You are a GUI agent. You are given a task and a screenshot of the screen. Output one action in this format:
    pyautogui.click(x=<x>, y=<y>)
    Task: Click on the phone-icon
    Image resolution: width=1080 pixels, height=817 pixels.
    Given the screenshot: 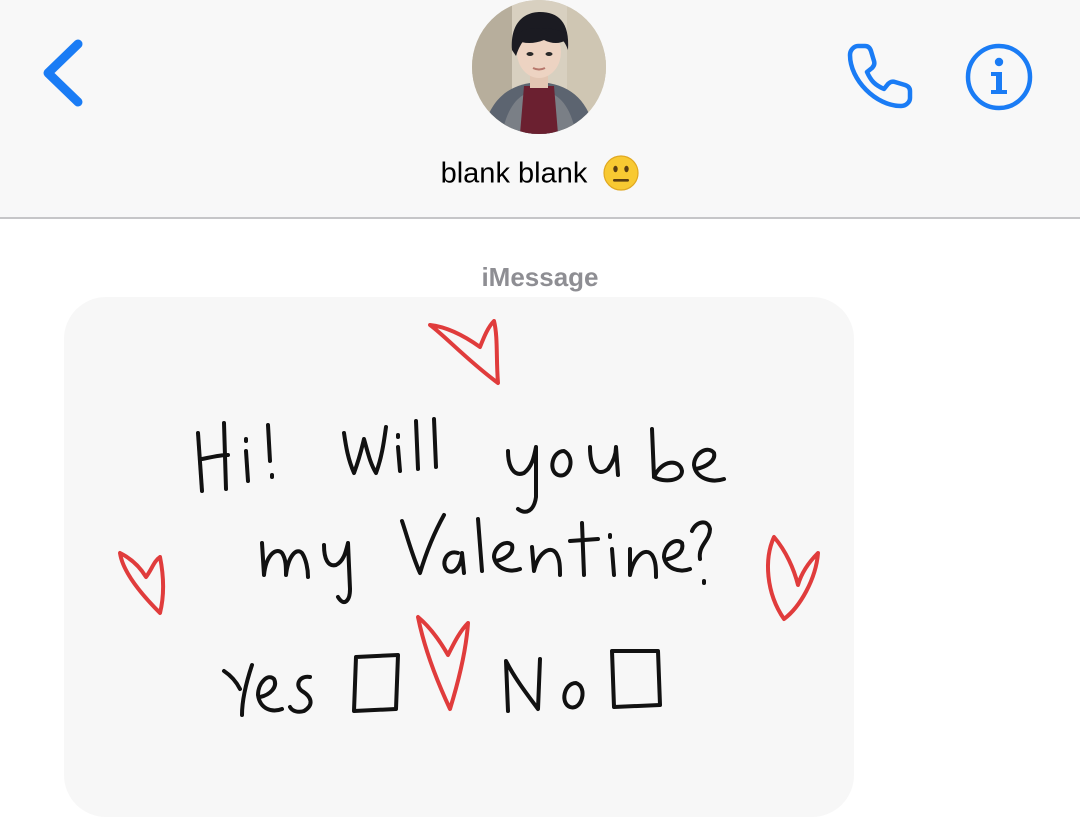 What is the action you would take?
    pyautogui.click(x=880, y=76)
    